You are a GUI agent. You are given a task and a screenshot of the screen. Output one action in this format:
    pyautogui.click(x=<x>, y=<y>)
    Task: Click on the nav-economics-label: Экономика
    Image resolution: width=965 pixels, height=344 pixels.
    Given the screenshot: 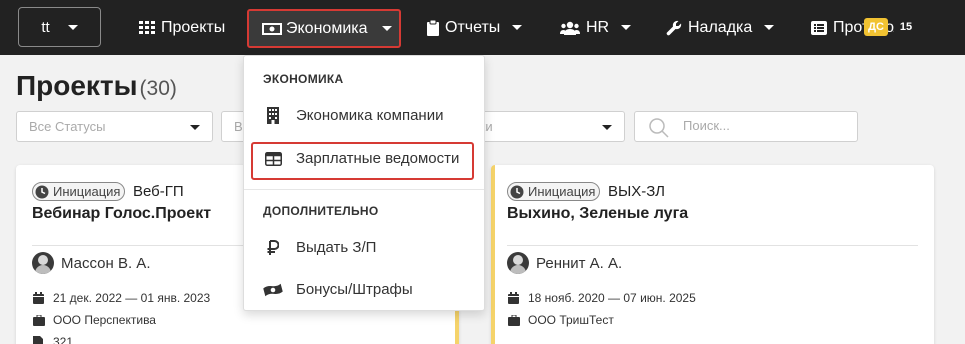 What is the action you would take?
    pyautogui.click(x=327, y=28)
    